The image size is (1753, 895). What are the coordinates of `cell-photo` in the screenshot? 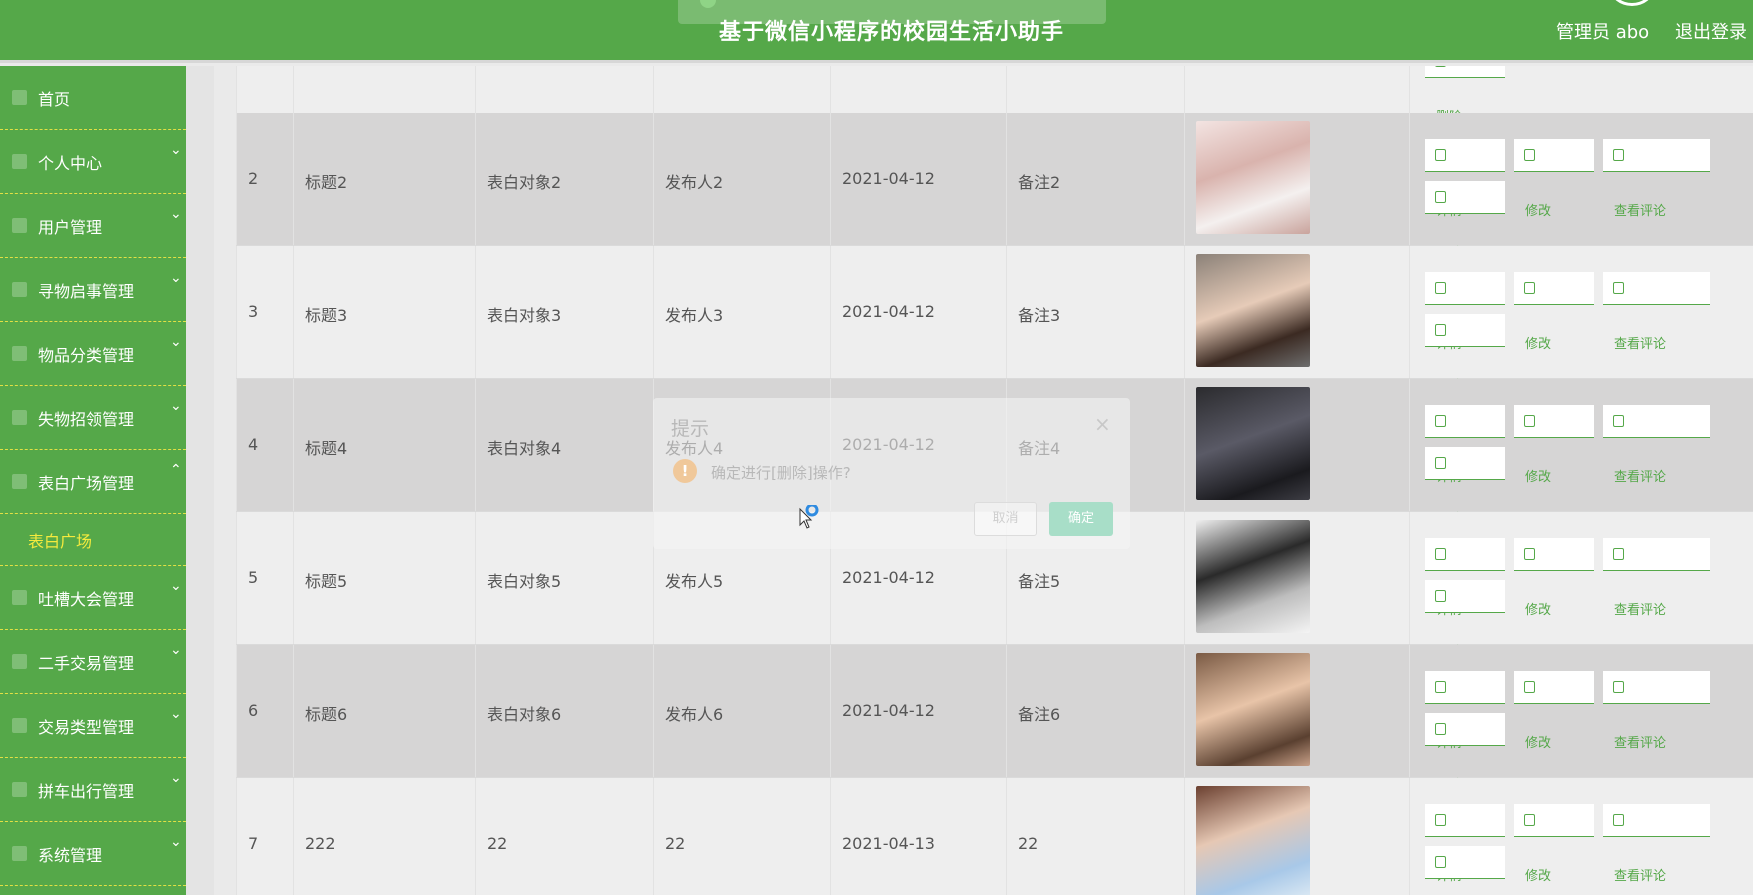 It's located at (1296, 312).